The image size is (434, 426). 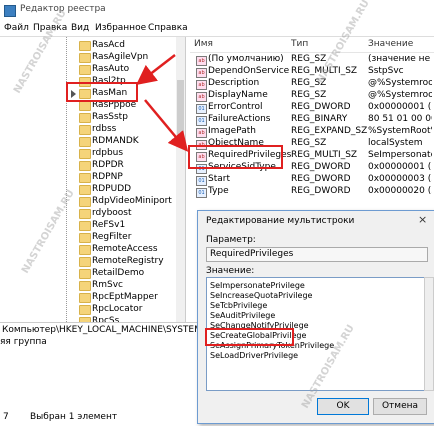 I want to click on value-row: abDescriptionREG_SZ@%Systemroot%\sys, so click(x=312, y=84).